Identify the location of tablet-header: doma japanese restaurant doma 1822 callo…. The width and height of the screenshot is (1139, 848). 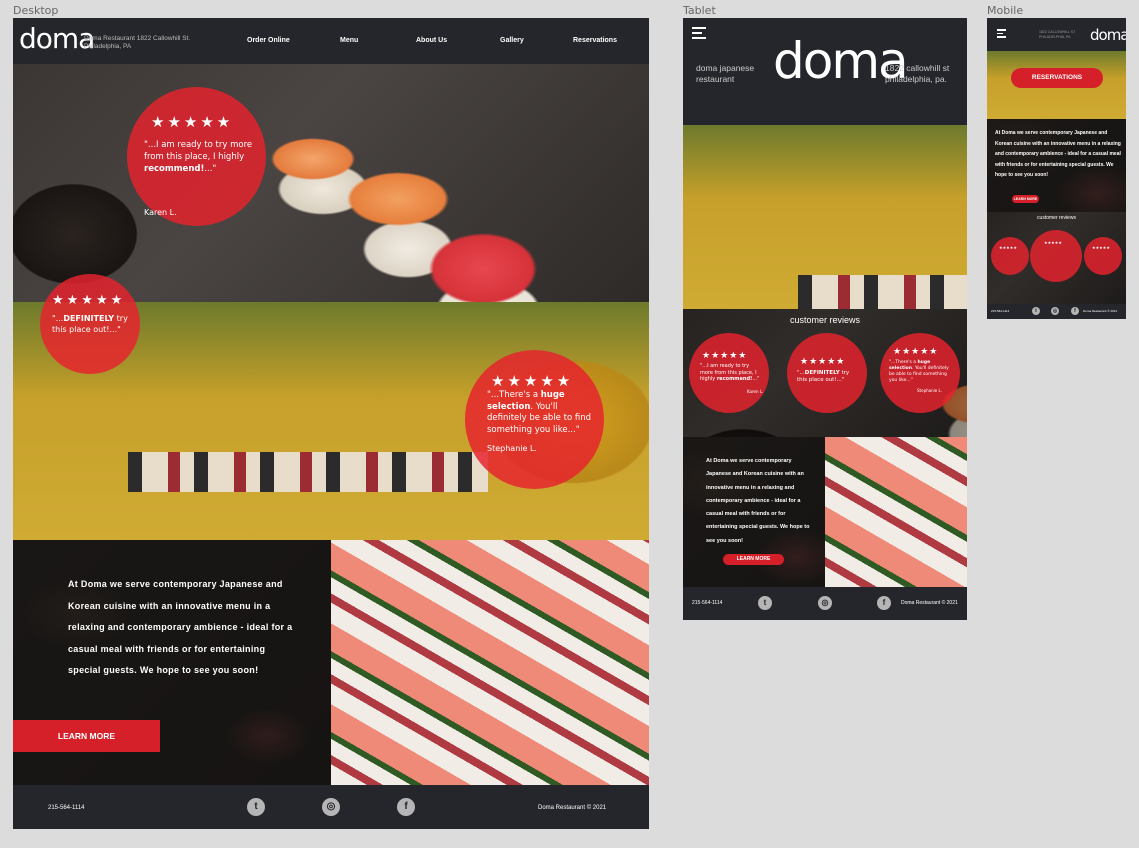
(825, 71).